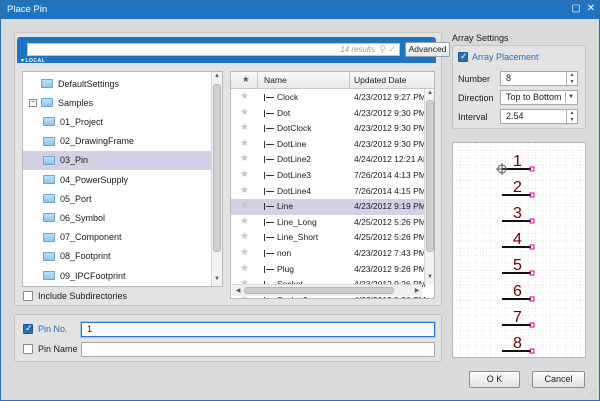 This screenshot has width=600, height=401. Describe the element at coordinates (285, 206) in the screenshot. I see `pin-name: Line` at that location.